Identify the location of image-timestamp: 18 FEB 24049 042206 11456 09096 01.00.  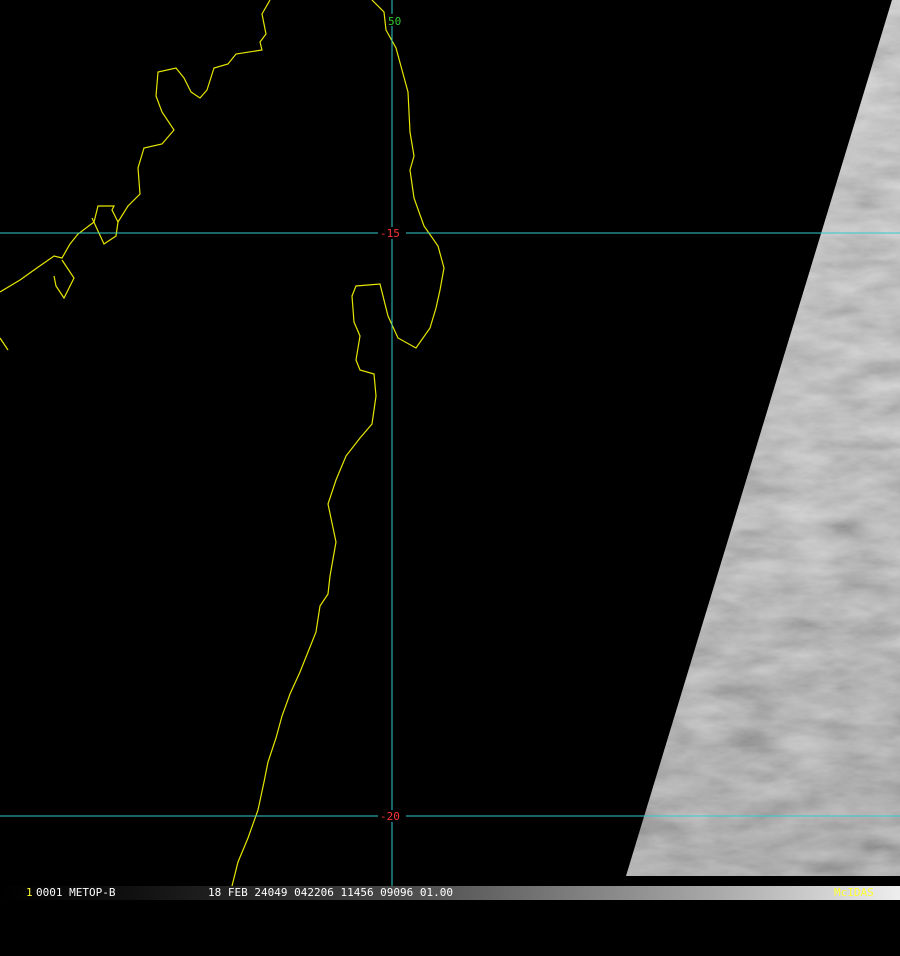
(331, 892).